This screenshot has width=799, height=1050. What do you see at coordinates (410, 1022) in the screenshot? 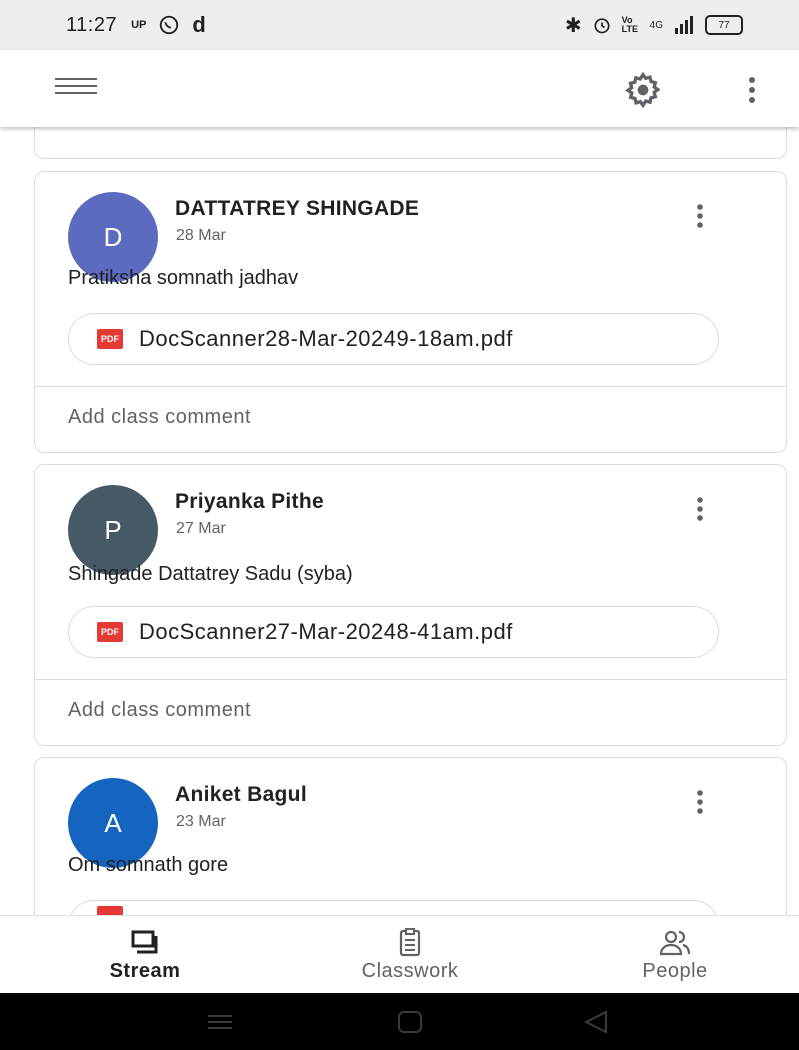
I see `home-icon` at bounding box center [410, 1022].